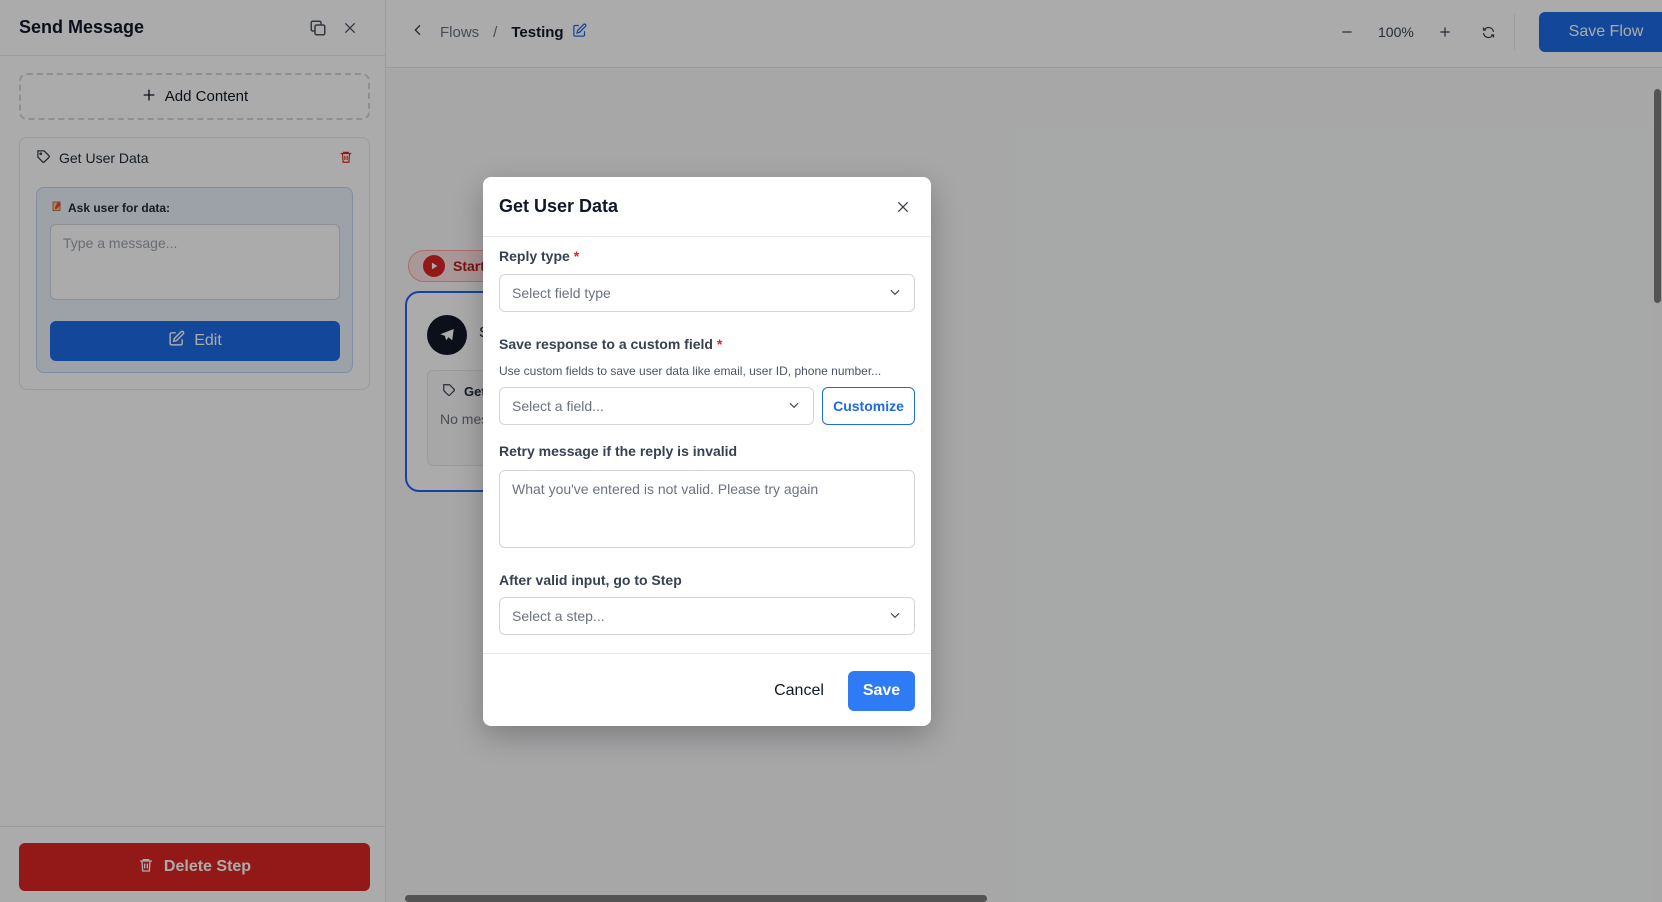  Describe the element at coordinates (903, 207) in the screenshot. I see `close-icon` at that location.